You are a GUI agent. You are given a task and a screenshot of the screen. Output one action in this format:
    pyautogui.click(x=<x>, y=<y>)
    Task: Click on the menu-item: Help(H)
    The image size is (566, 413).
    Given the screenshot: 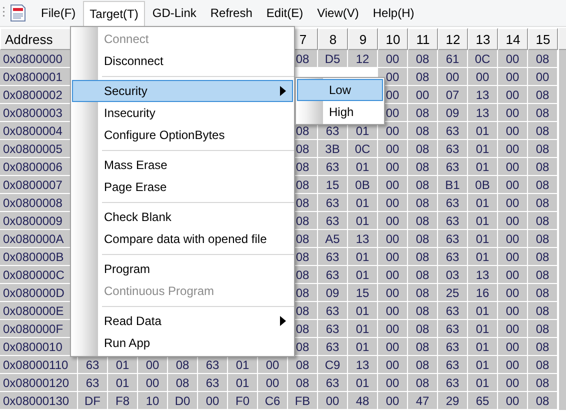 What is the action you would take?
    pyautogui.click(x=394, y=13)
    